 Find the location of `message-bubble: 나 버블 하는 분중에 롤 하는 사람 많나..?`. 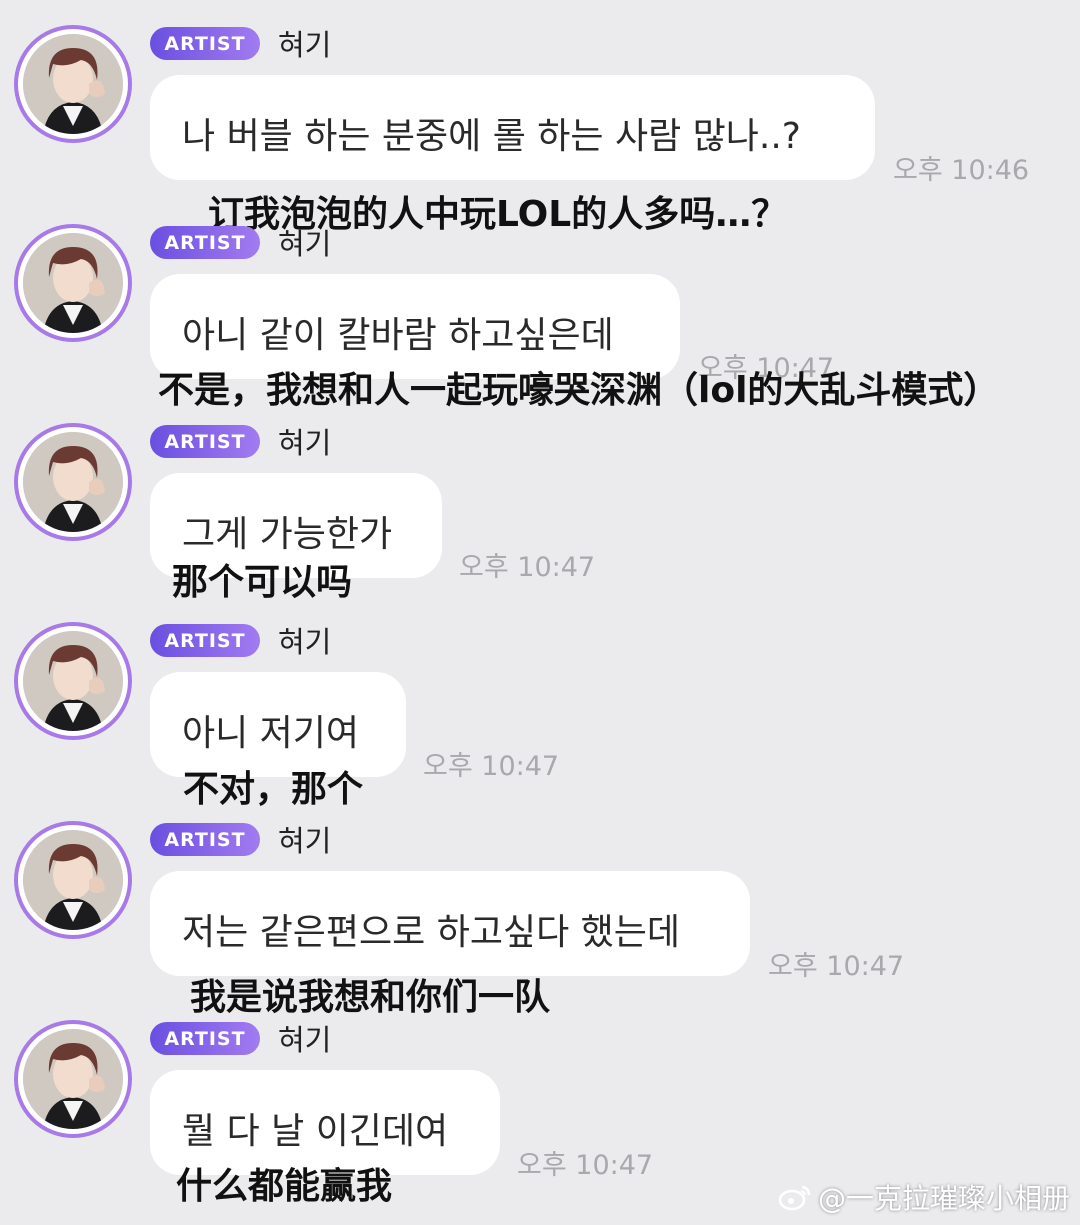

message-bubble: 나 버블 하는 분중에 롤 하는 사람 많나..? is located at coordinates (512, 127).